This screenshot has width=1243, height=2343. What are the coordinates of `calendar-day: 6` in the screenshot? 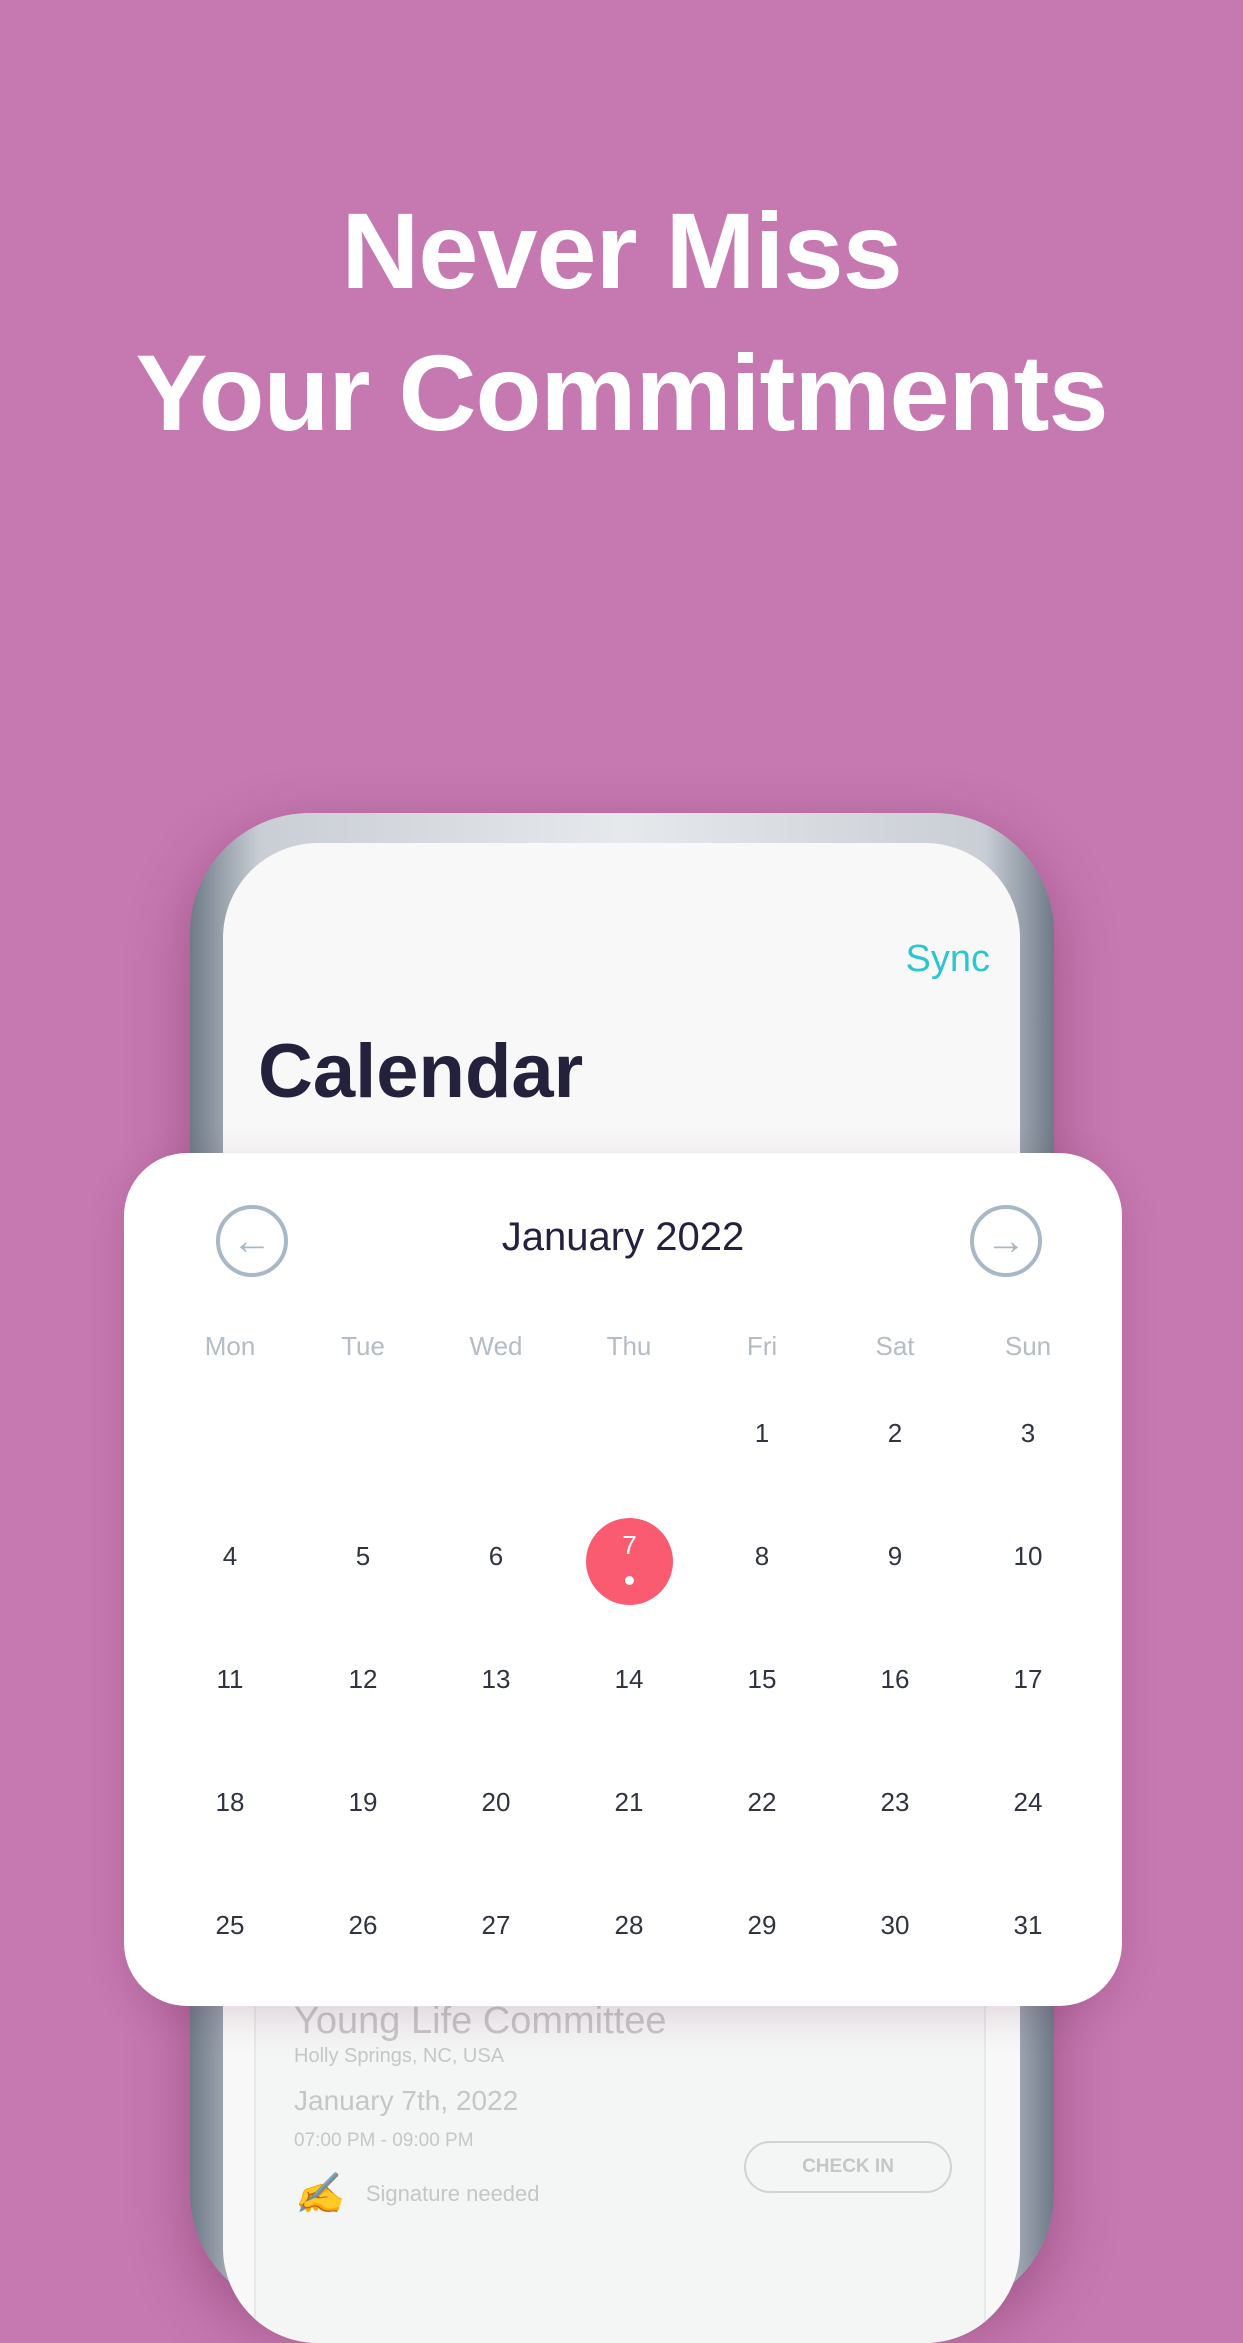 It's located at (496, 1556).